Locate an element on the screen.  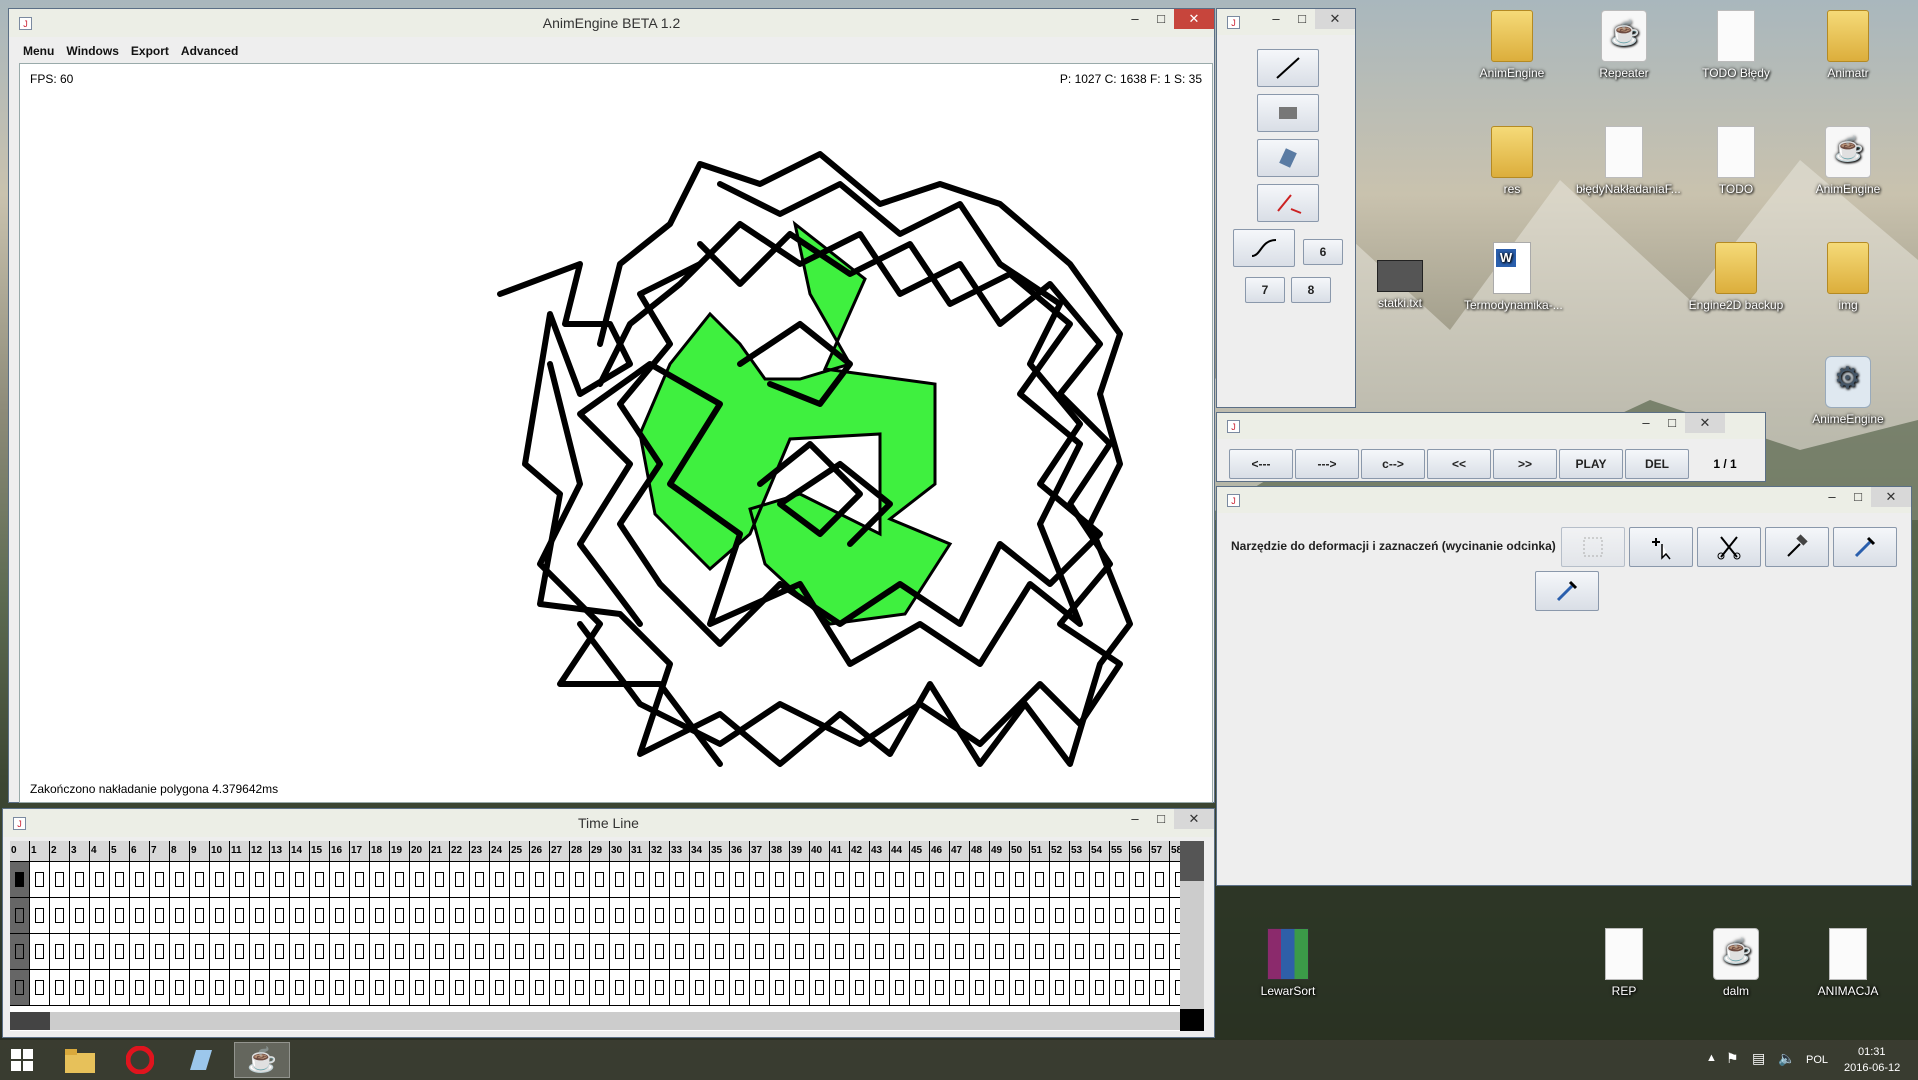
menu-item-windows: Windows is located at coordinates (92, 51).